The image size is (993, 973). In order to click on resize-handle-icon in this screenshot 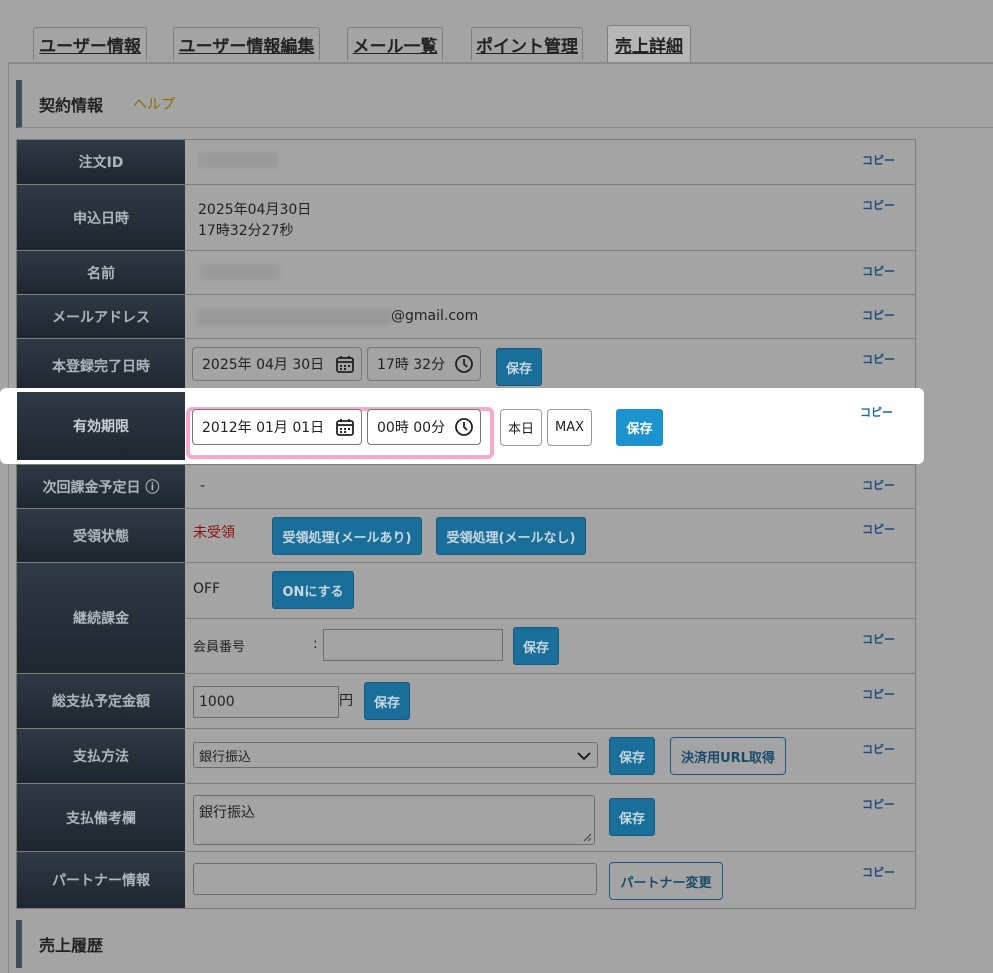, I will do `click(587, 837)`.